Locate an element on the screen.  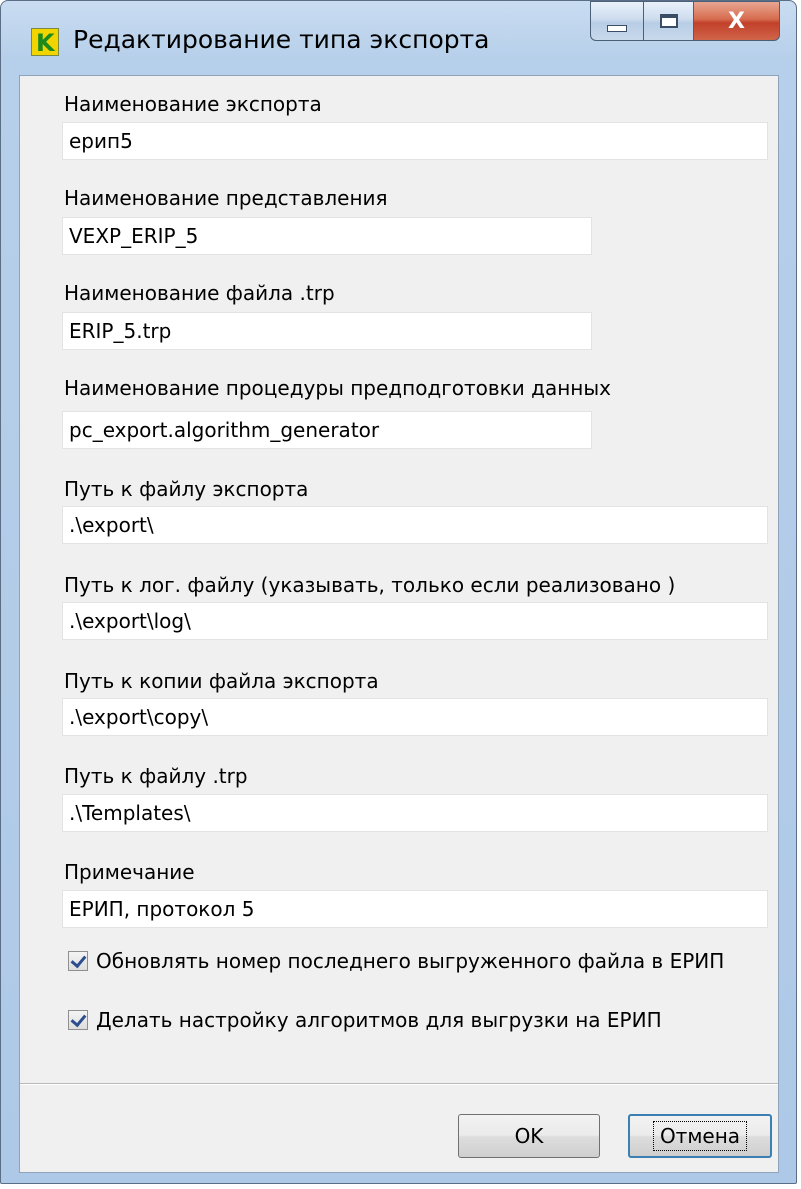
maximize-button is located at coordinates (669, 21).